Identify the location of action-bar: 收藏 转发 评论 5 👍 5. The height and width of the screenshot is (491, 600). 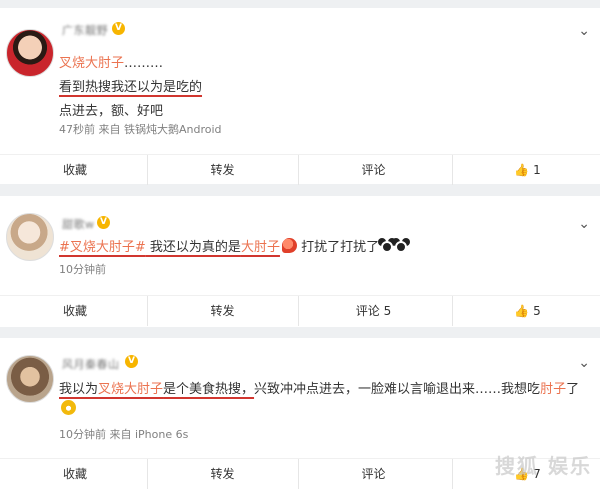
(300, 310).